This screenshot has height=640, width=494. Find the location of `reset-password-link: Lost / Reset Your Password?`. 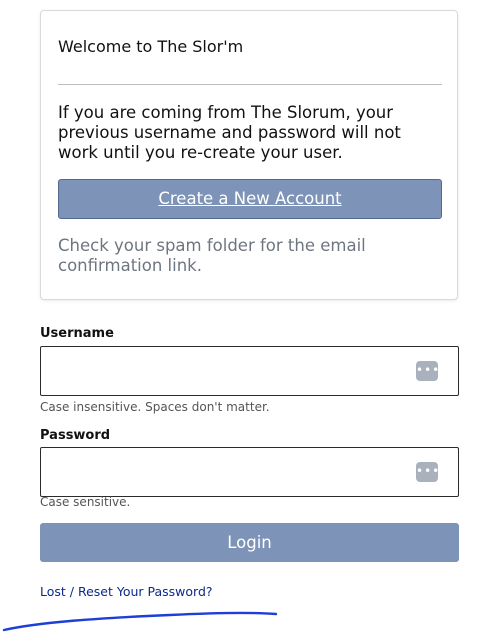

reset-password-link: Lost / Reset Your Password? is located at coordinates (126, 591).